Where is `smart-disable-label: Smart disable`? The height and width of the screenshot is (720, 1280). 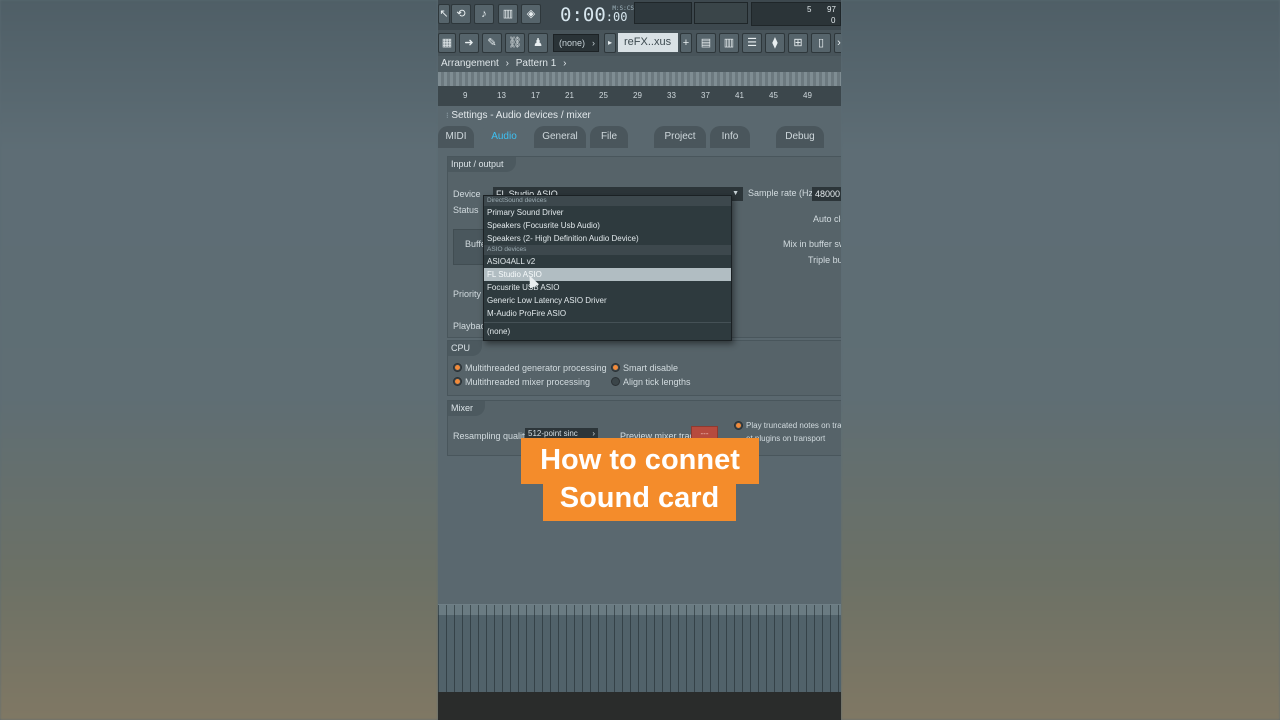
smart-disable-label: Smart disable is located at coordinates (651, 368).